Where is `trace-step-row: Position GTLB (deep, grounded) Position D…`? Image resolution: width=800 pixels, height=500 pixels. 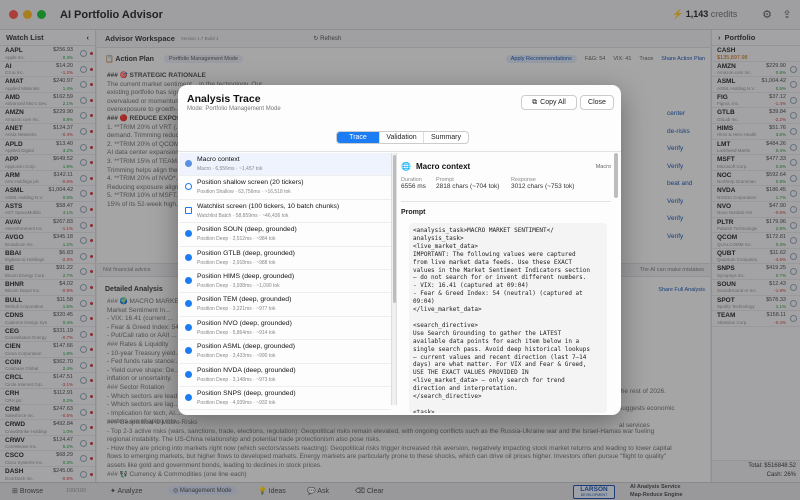 trace-step-row: Position GTLB (deep, grounded) Position D… is located at coordinates (285, 258).